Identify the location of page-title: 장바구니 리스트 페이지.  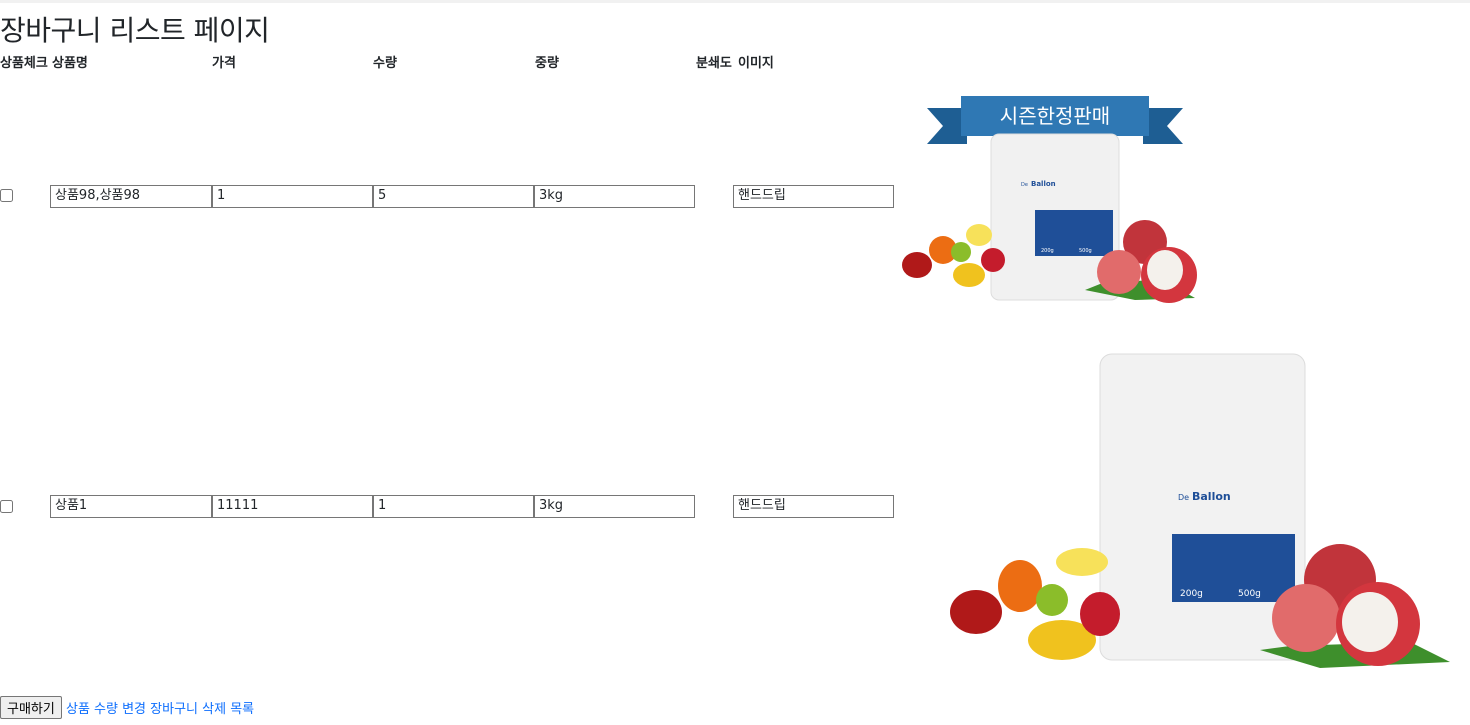
(135, 30).